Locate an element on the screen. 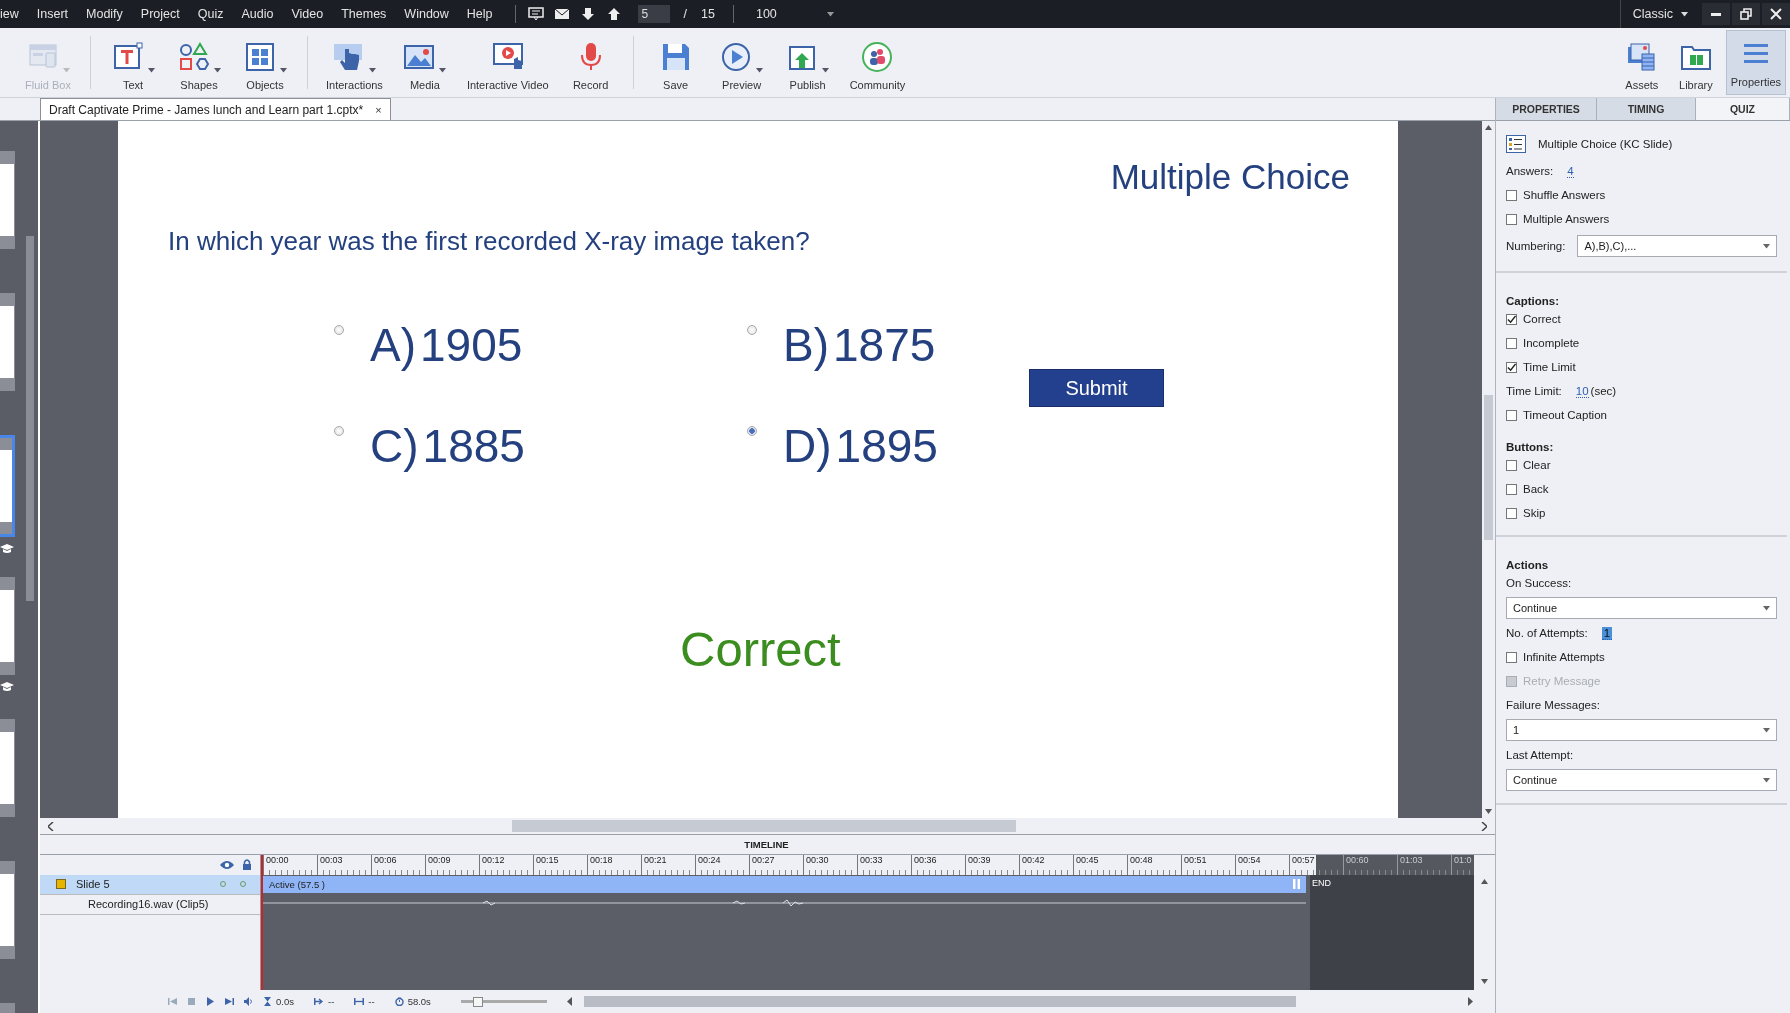 This screenshot has width=1790, height=1013. assets-button: Assets is located at coordinates (1641, 62).